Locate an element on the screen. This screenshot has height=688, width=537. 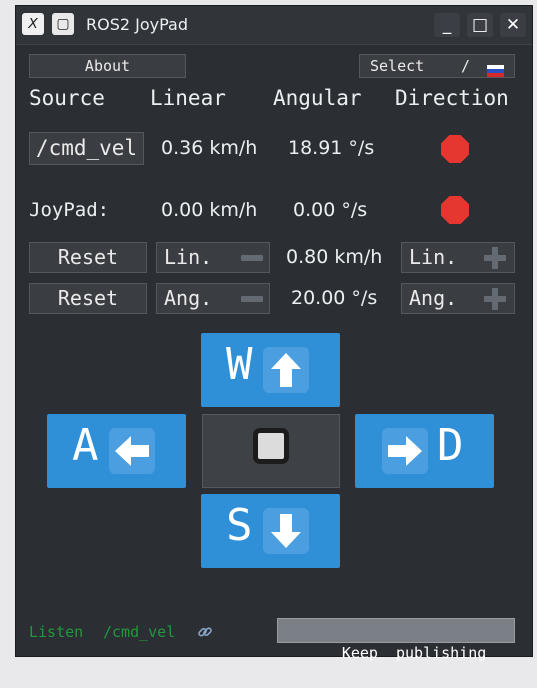
arrow-left-icon is located at coordinates (132, 451).